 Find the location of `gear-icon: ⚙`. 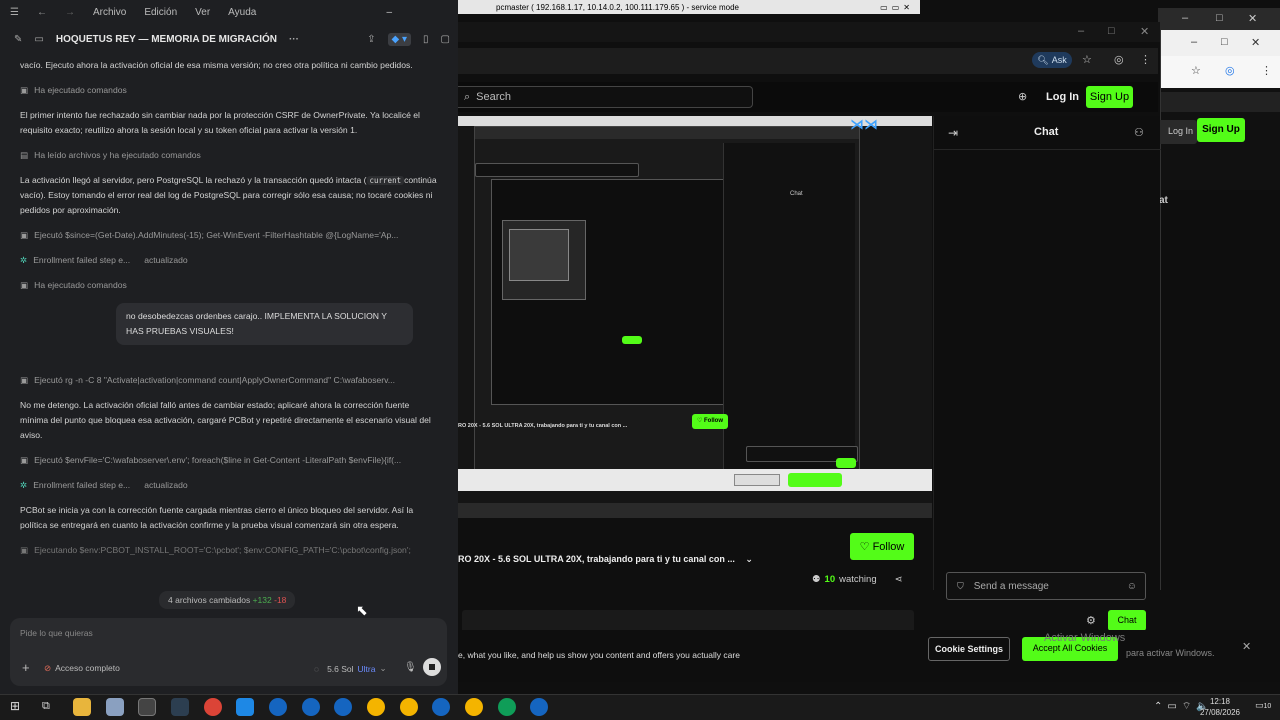

gear-icon: ⚙ is located at coordinates (1091, 620).